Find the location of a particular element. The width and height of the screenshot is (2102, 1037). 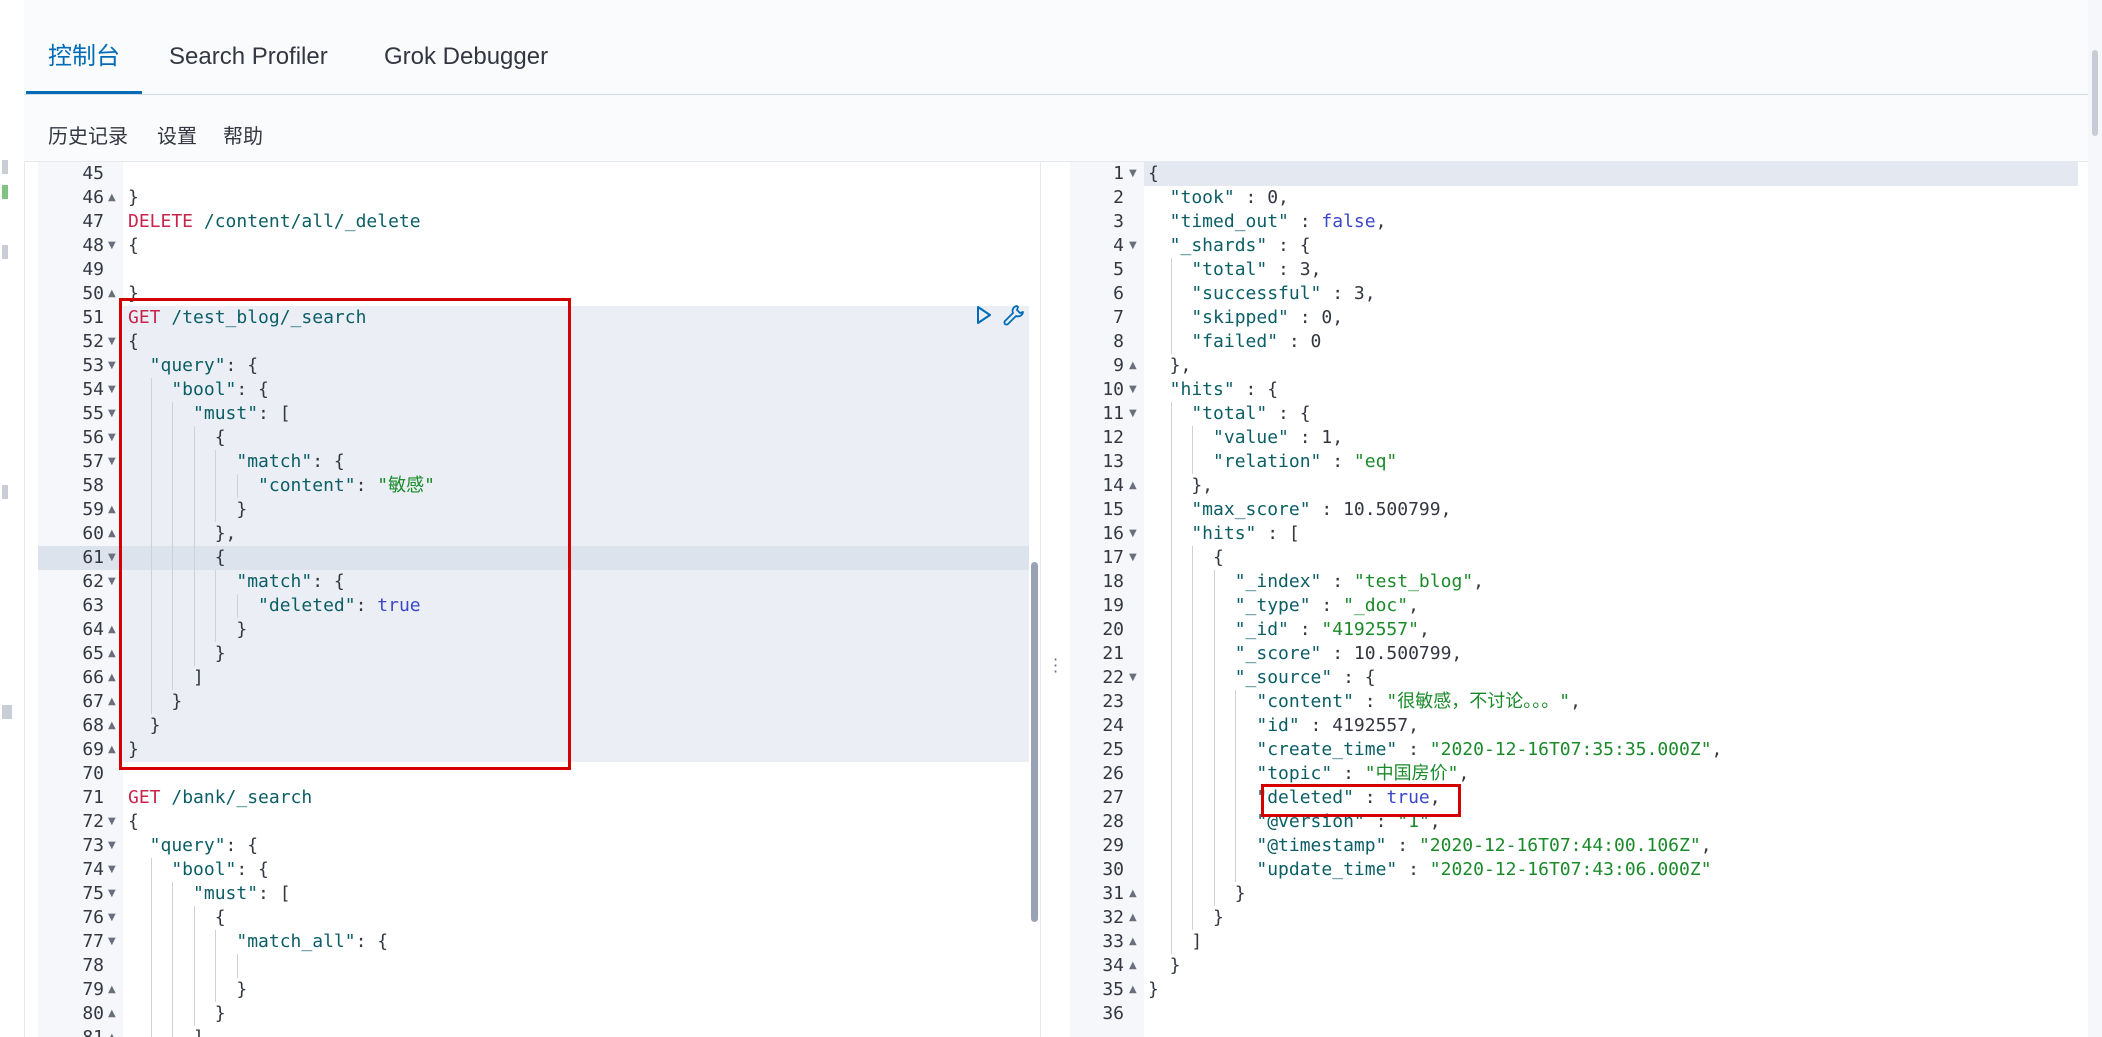

code-text: "max_score" : 10.500799, is located at coordinates (1299, 510).